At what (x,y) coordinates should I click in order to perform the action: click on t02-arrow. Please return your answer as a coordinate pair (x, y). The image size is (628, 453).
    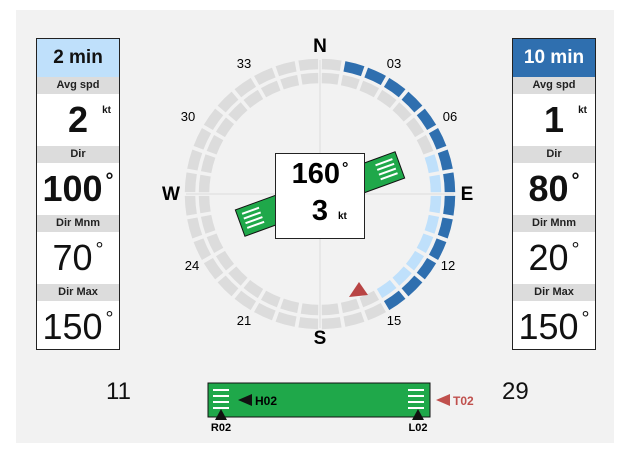
    Looking at the image, I should click on (443, 400).